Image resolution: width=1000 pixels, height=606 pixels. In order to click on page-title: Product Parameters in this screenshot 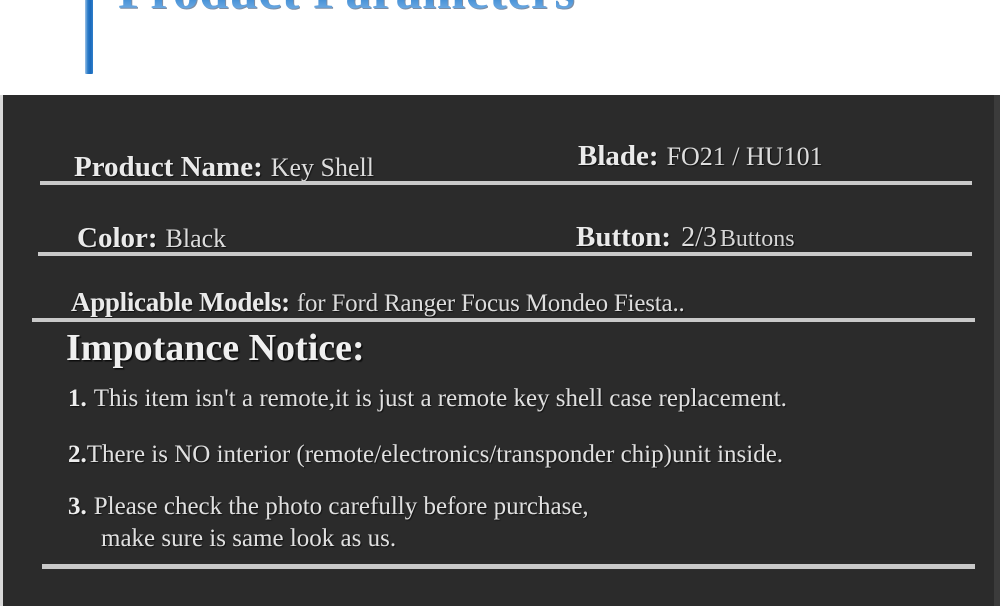, I will do `click(346, 9)`.